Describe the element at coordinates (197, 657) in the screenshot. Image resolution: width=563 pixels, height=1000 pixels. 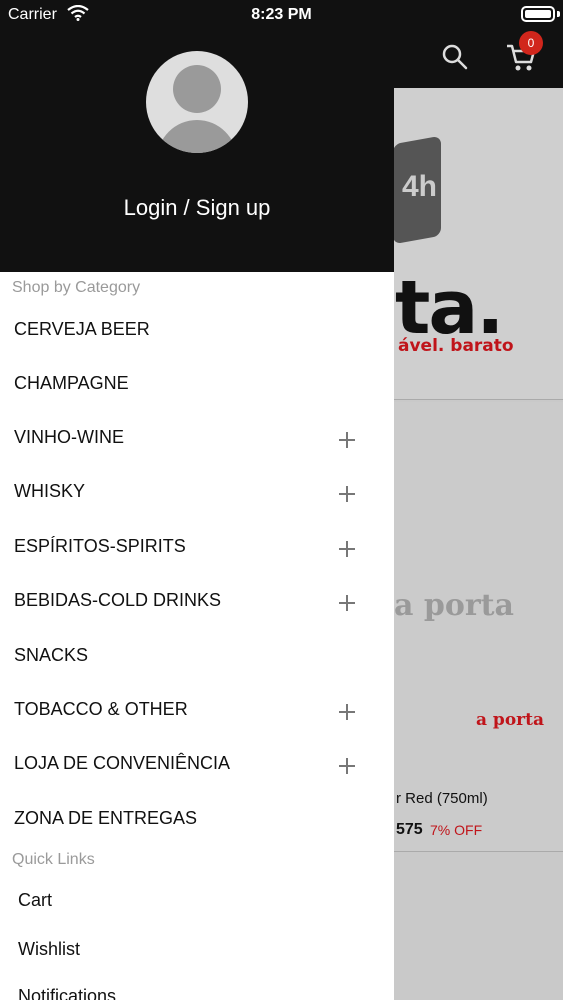
I see `category-item-snacks: SNACKS` at that location.